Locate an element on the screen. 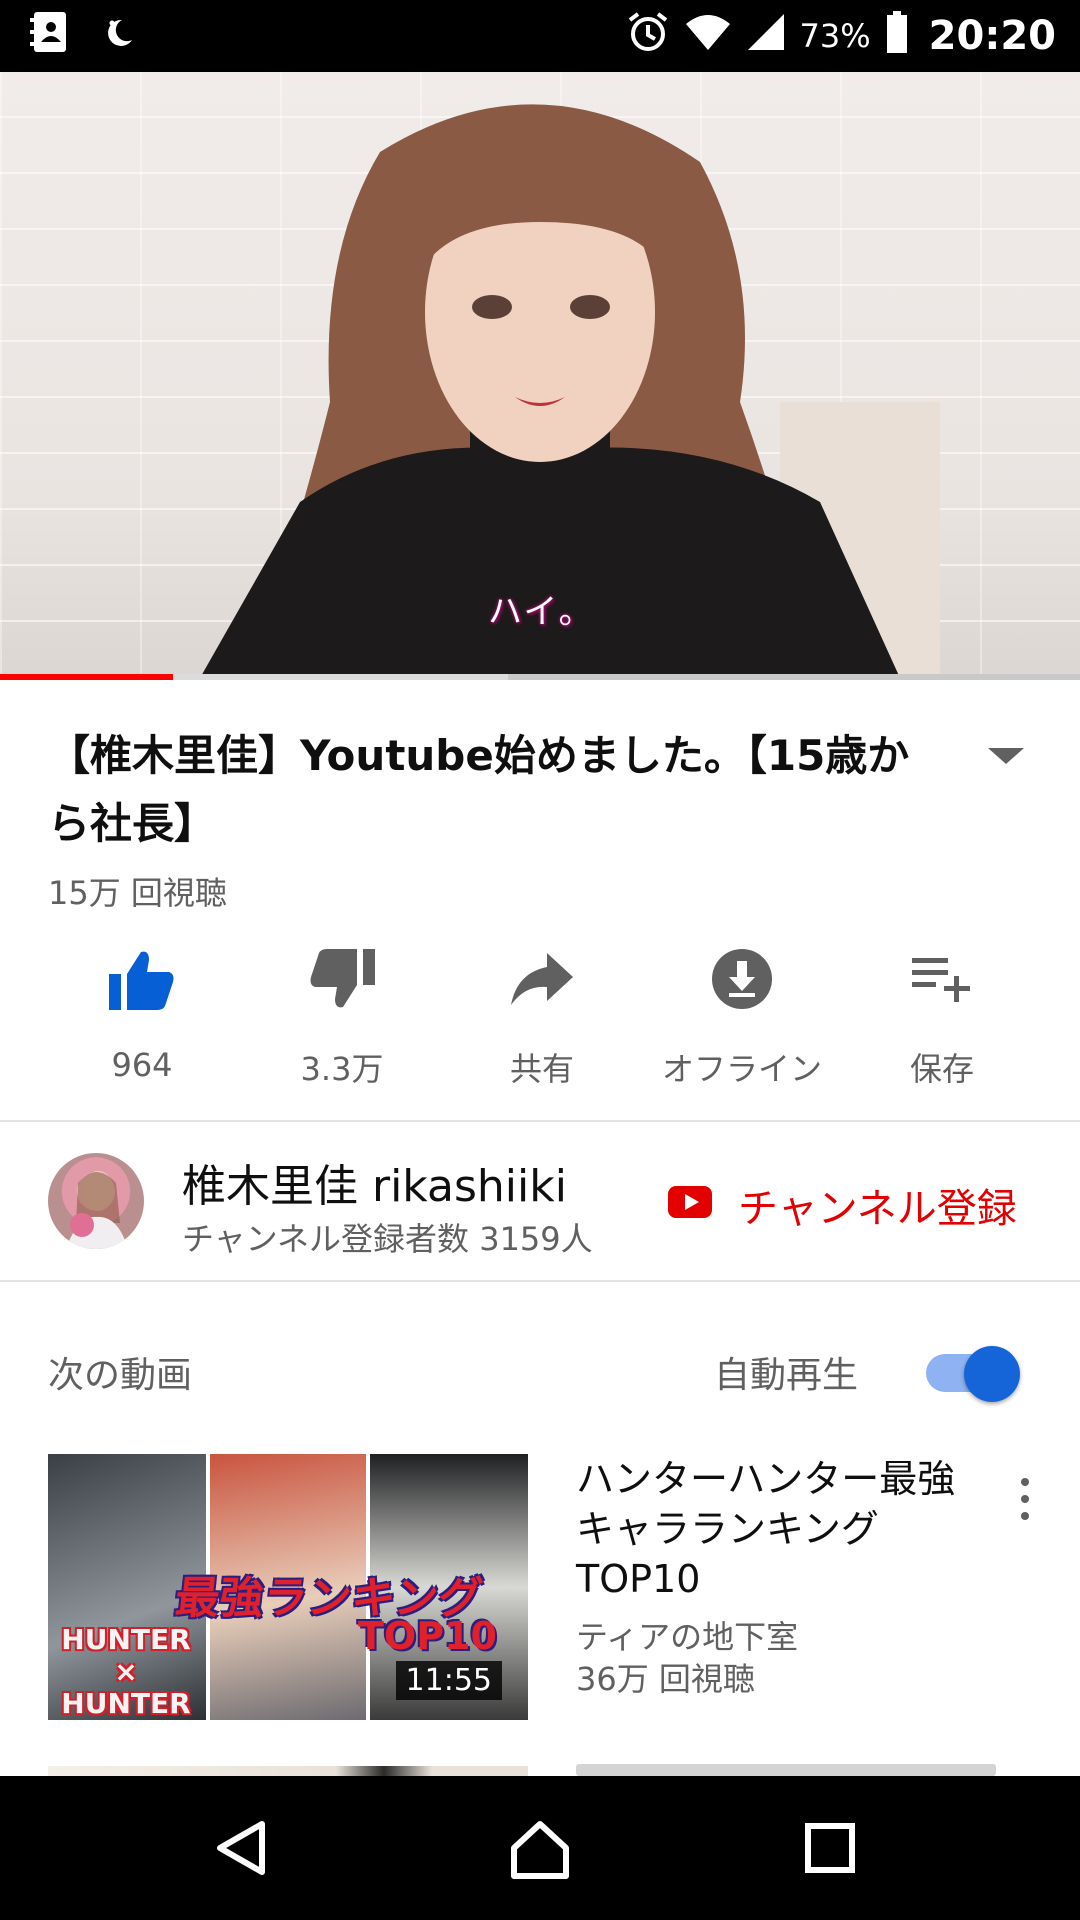 This screenshot has width=1080, height=1920. save-label: 保存 is located at coordinates (941, 1069).